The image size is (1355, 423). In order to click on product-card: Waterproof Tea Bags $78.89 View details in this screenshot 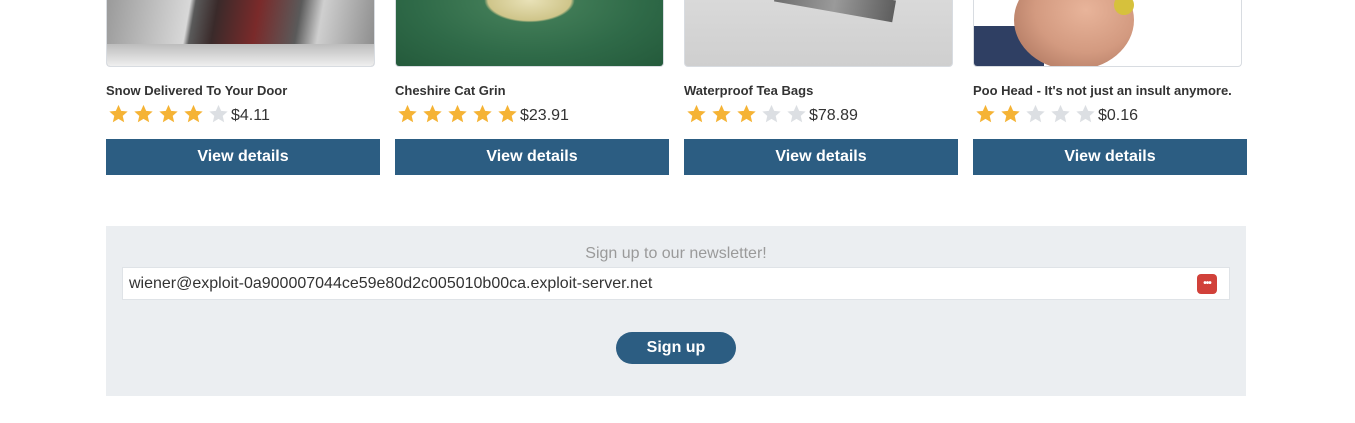, I will do `click(821, 87)`.